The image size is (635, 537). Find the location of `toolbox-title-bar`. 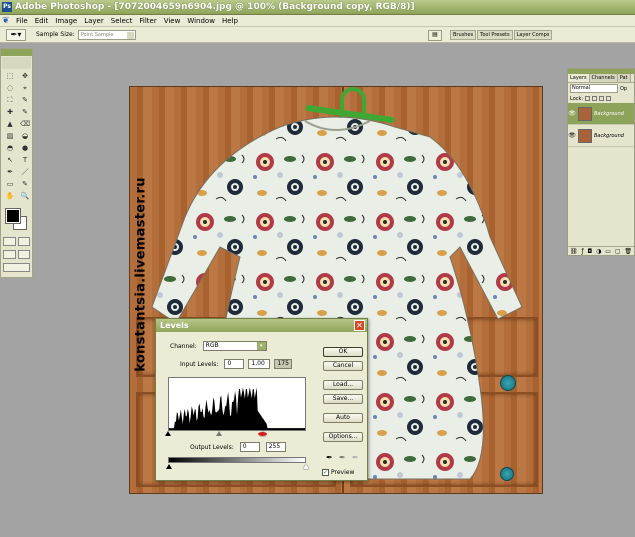

toolbox-title-bar is located at coordinates (16, 52).